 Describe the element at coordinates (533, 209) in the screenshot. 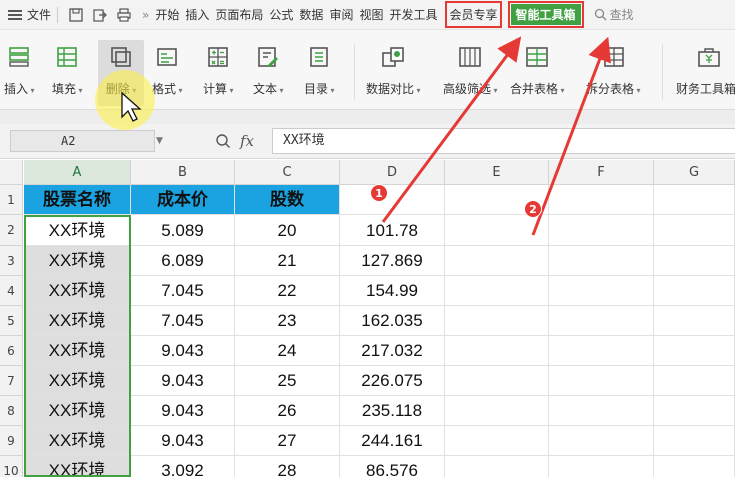

I see `step-badge-2: 2` at that location.